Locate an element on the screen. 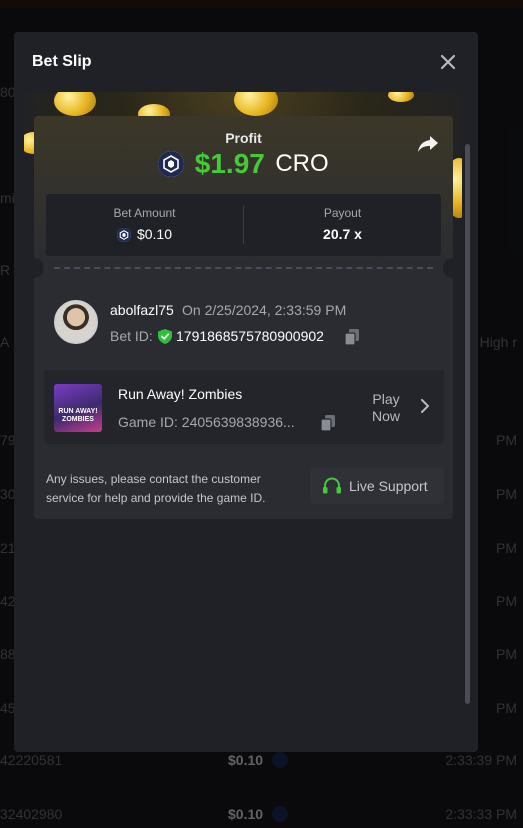  avatar is located at coordinates (76, 322).